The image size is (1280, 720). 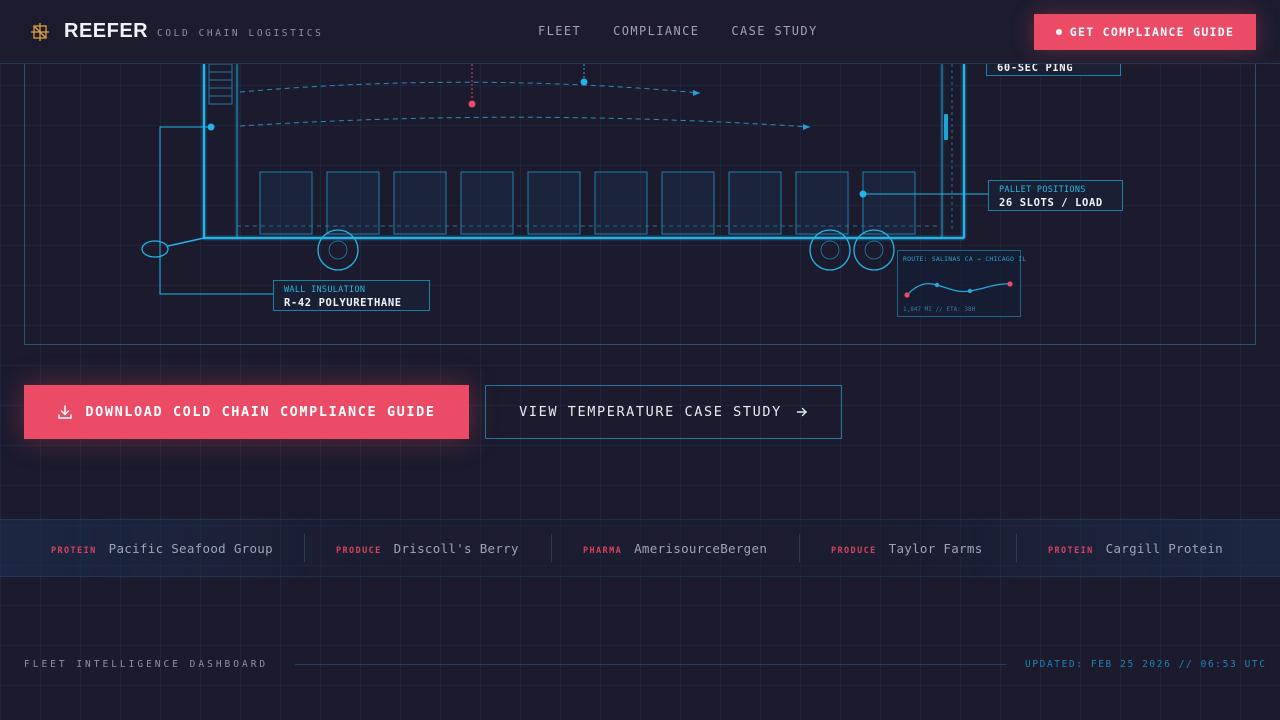 What do you see at coordinates (701, 548) in the screenshot?
I see `client-name: AmerisourceBergen` at bounding box center [701, 548].